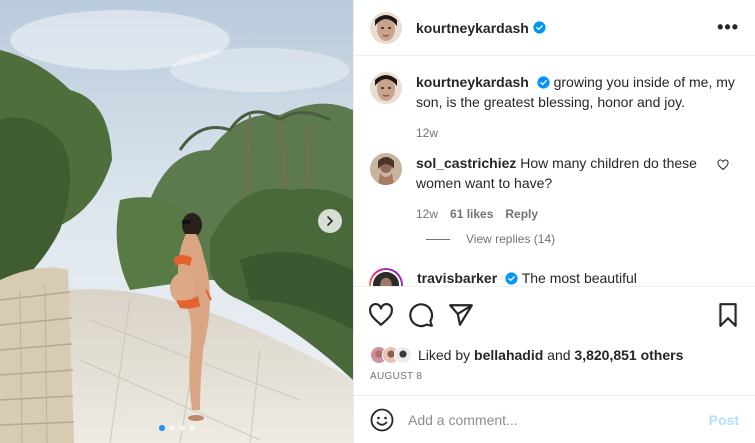 Image resolution: width=755 pixels, height=443 pixels. What do you see at coordinates (554, 28) in the screenshot?
I see `post-header: kourtneykardash •••` at bounding box center [554, 28].